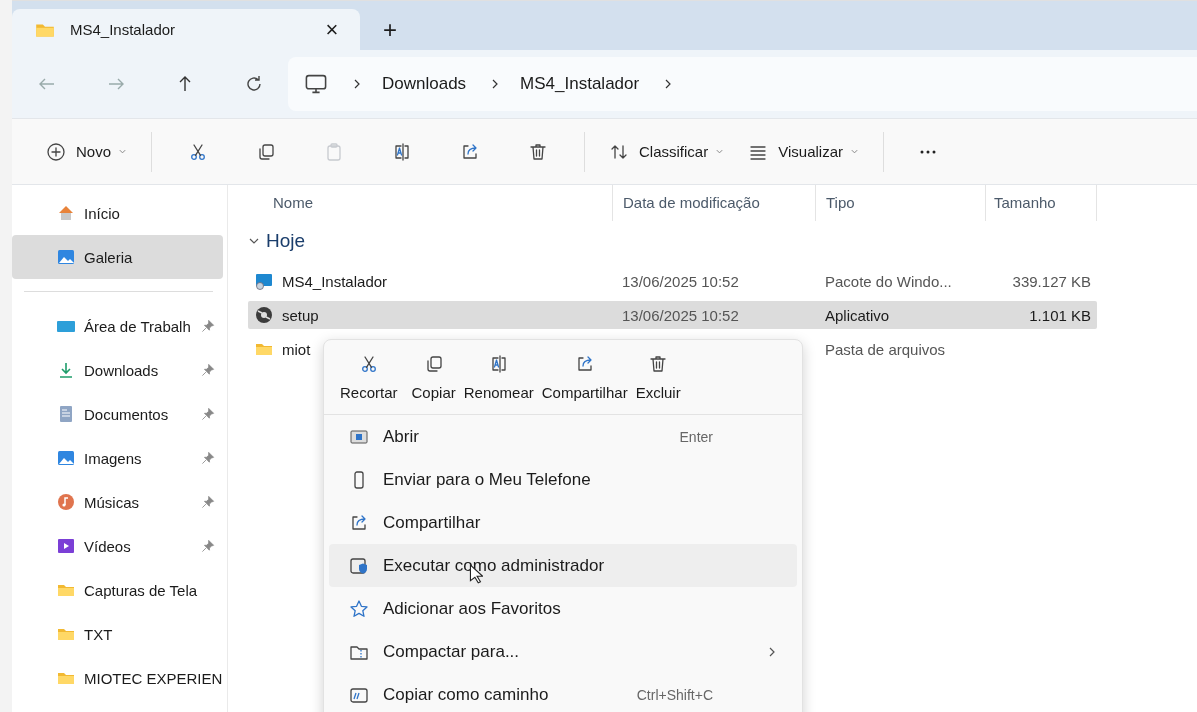 The width and height of the screenshot is (1197, 712). What do you see at coordinates (254, 84) in the screenshot?
I see `refresh-icon` at bounding box center [254, 84].